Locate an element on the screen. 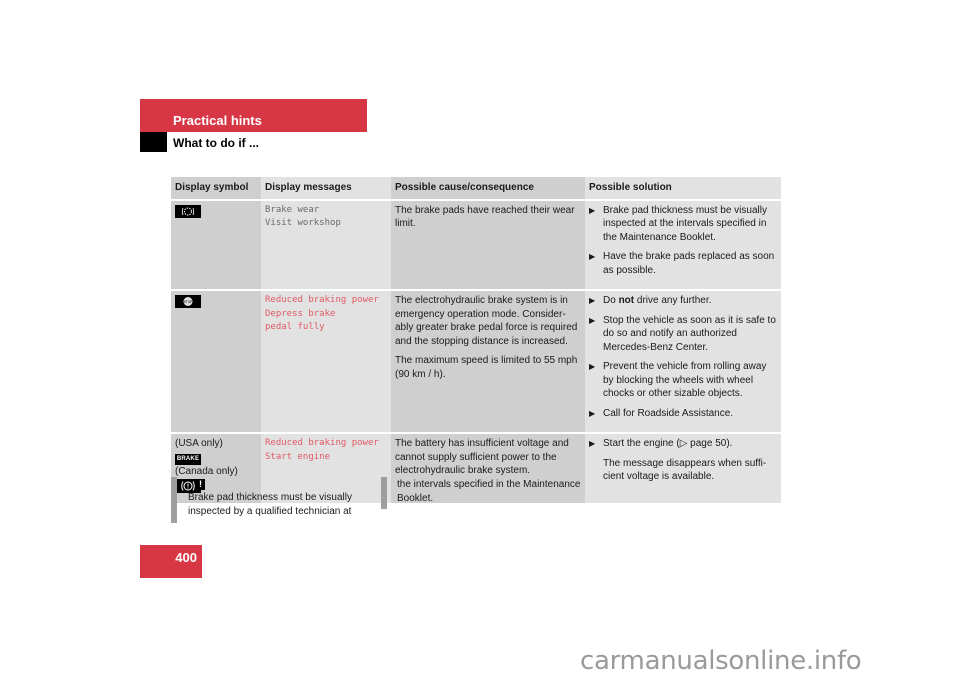  region-label: (Canada only) is located at coordinates (206, 471).